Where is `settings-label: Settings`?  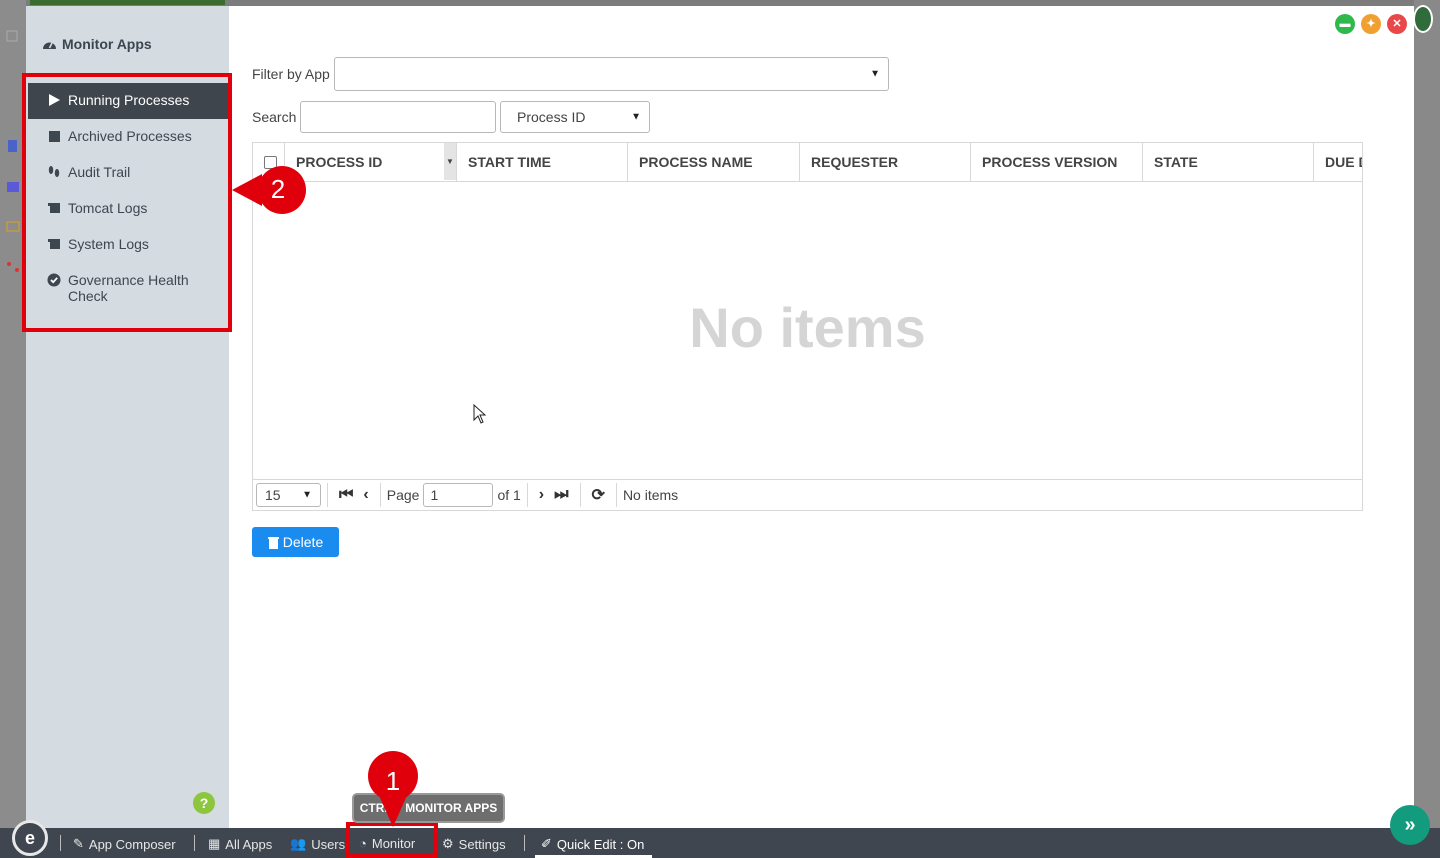
settings-label: Settings is located at coordinates (482, 844).